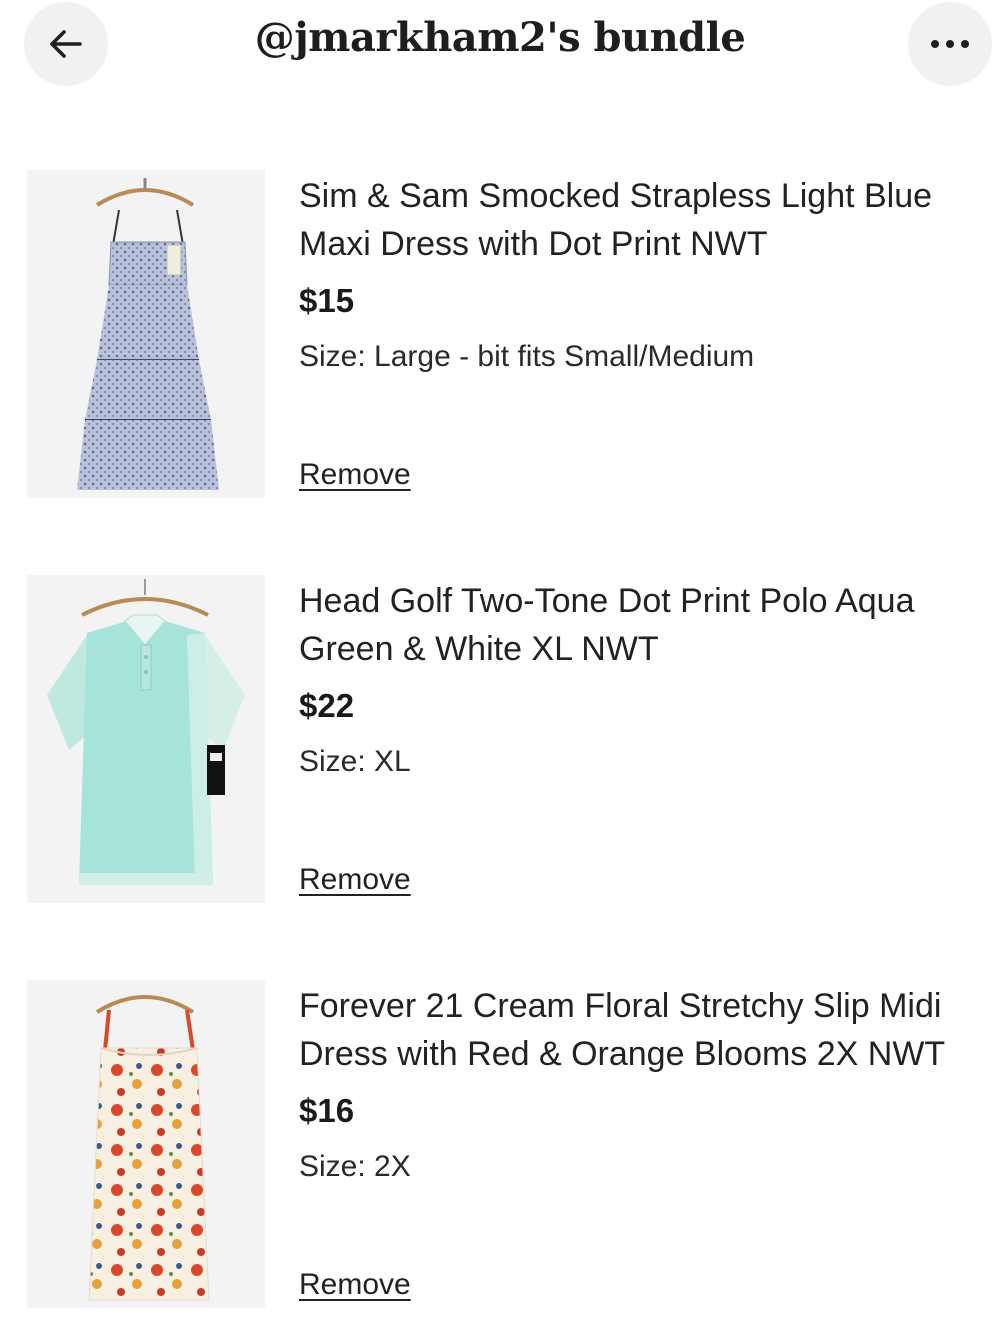 This screenshot has width=1000, height=1333. I want to click on polo-image-icon, so click(146, 739).